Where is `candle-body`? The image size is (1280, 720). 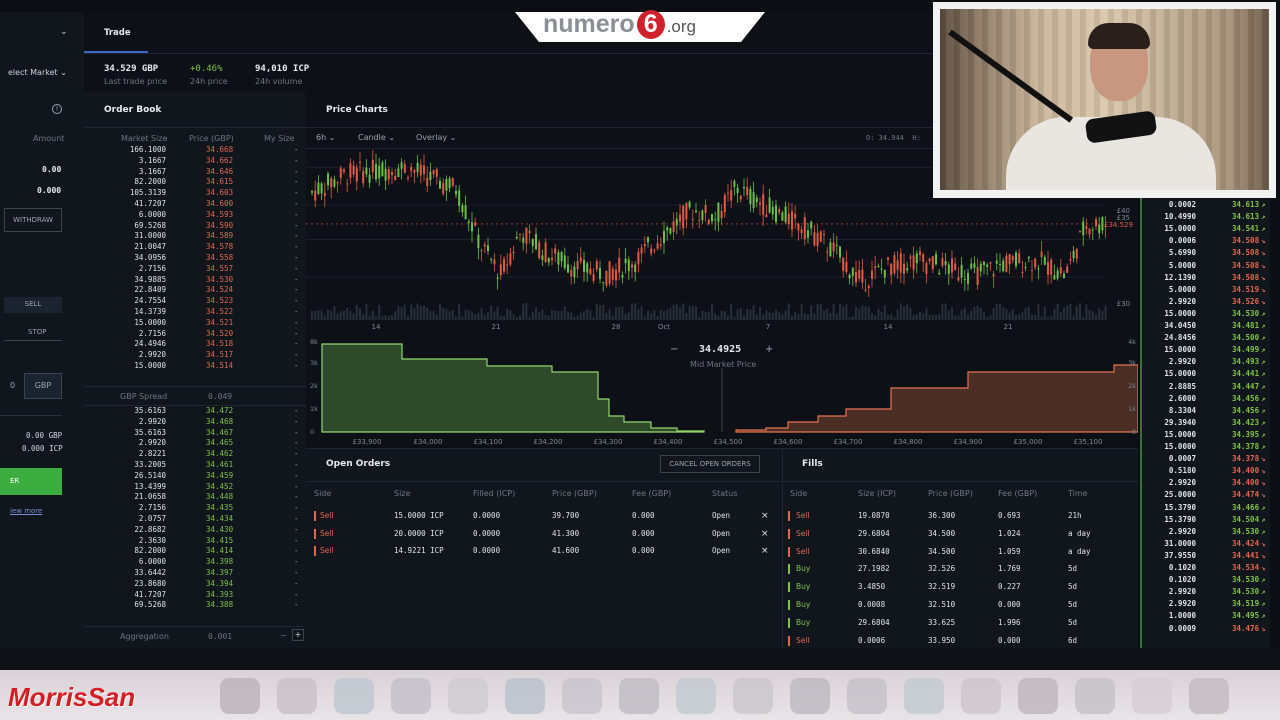
candle-body is located at coordinates (737, 190).